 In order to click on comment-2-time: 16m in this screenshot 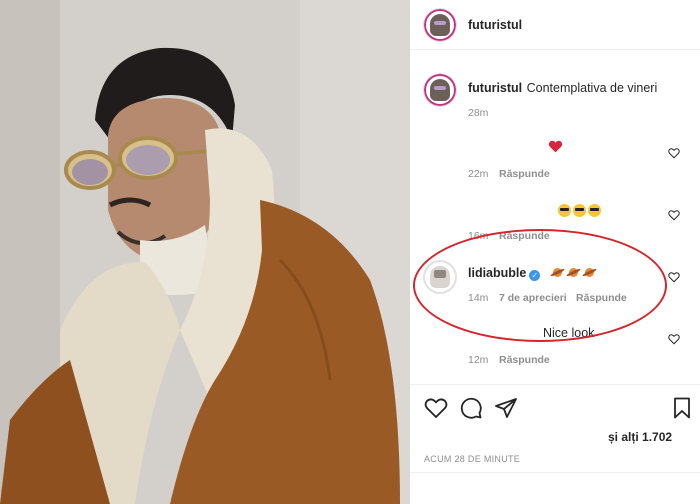, I will do `click(478, 236)`.